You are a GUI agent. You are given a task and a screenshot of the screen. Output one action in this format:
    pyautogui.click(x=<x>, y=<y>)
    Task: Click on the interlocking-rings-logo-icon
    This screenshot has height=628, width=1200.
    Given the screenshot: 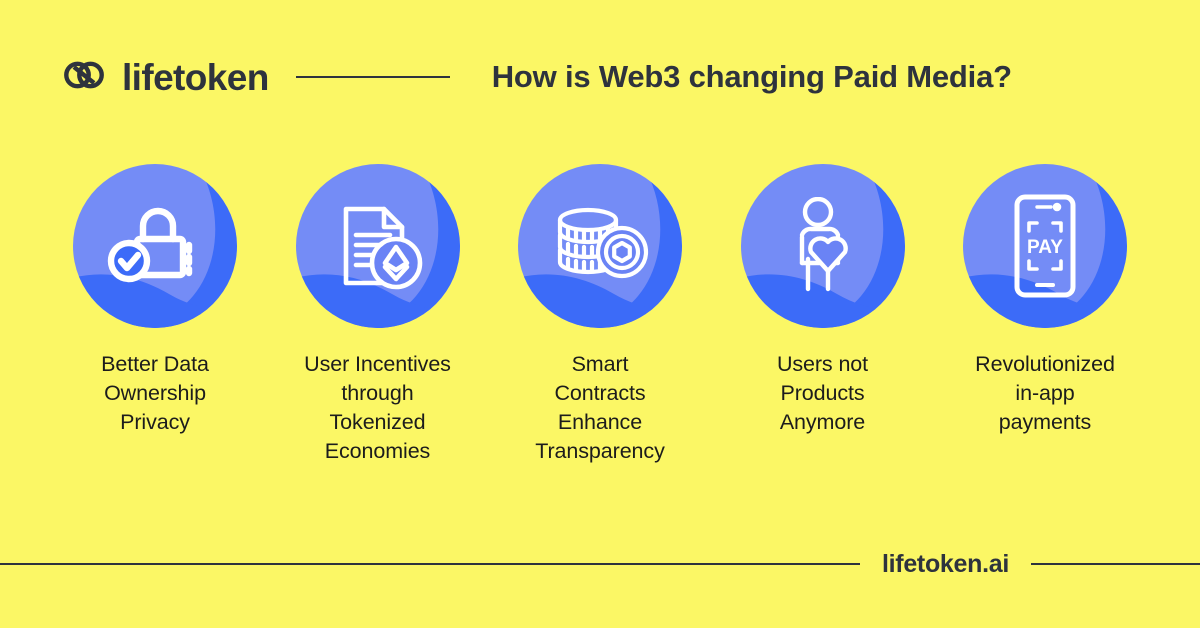 What is the action you would take?
    pyautogui.click(x=84, y=77)
    